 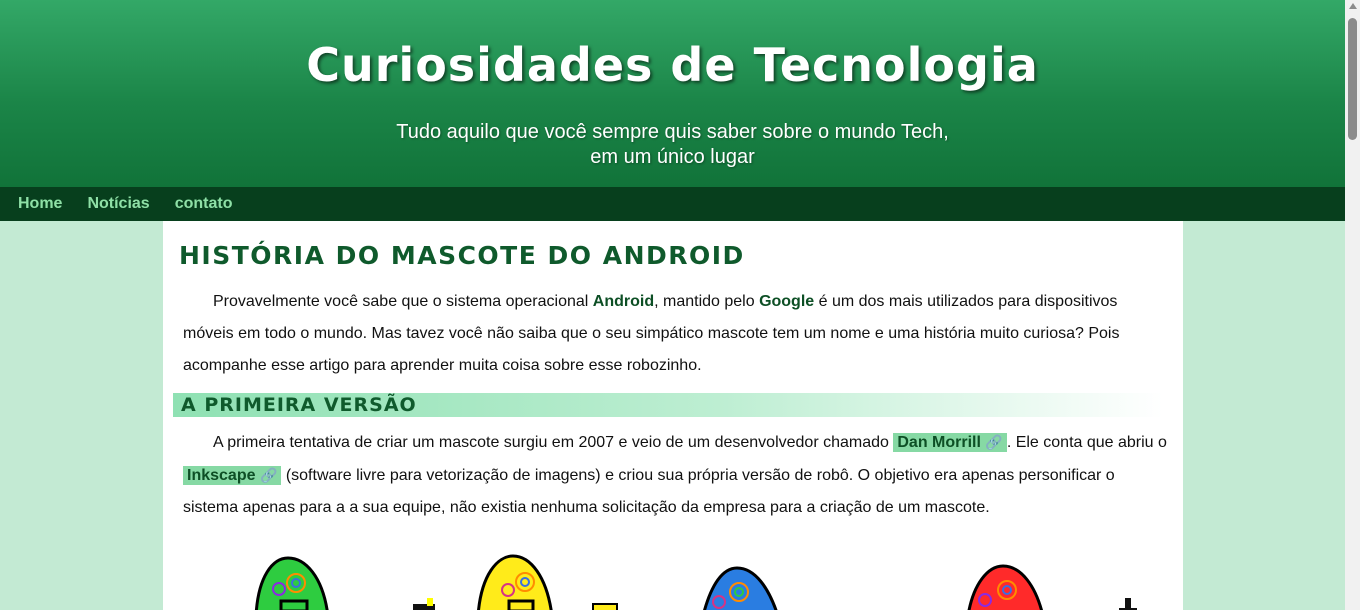 I want to click on blue-mascot-image, so click(x=740, y=588).